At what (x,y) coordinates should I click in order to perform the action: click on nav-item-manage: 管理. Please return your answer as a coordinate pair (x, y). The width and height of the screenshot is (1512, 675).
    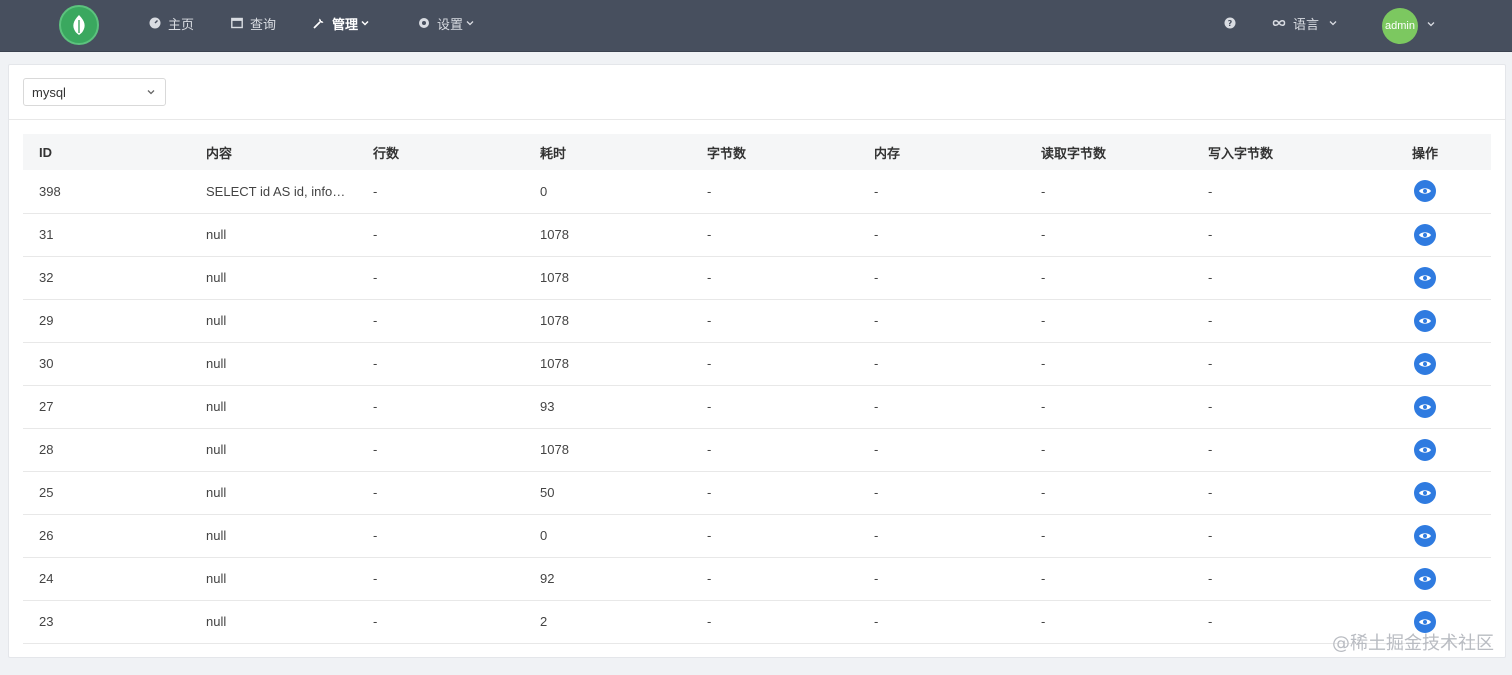
    Looking at the image, I should click on (341, 23).